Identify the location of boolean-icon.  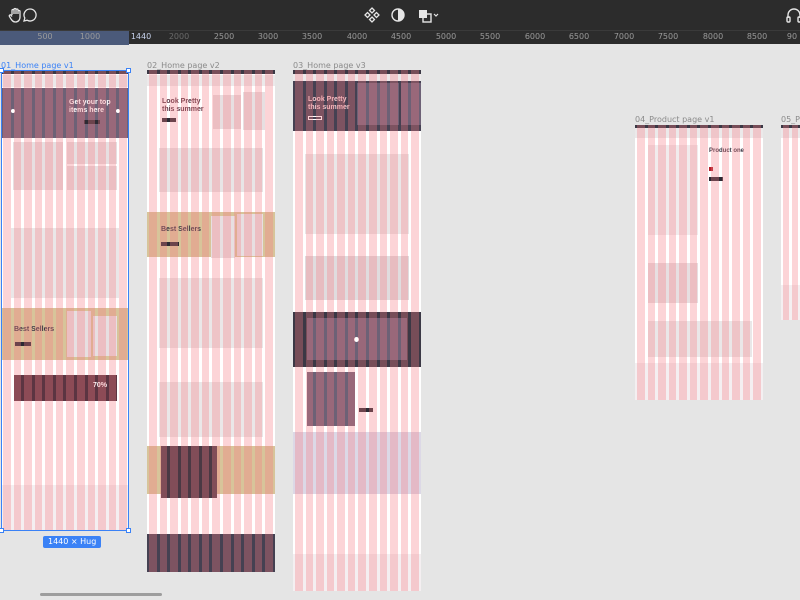
(428, 15).